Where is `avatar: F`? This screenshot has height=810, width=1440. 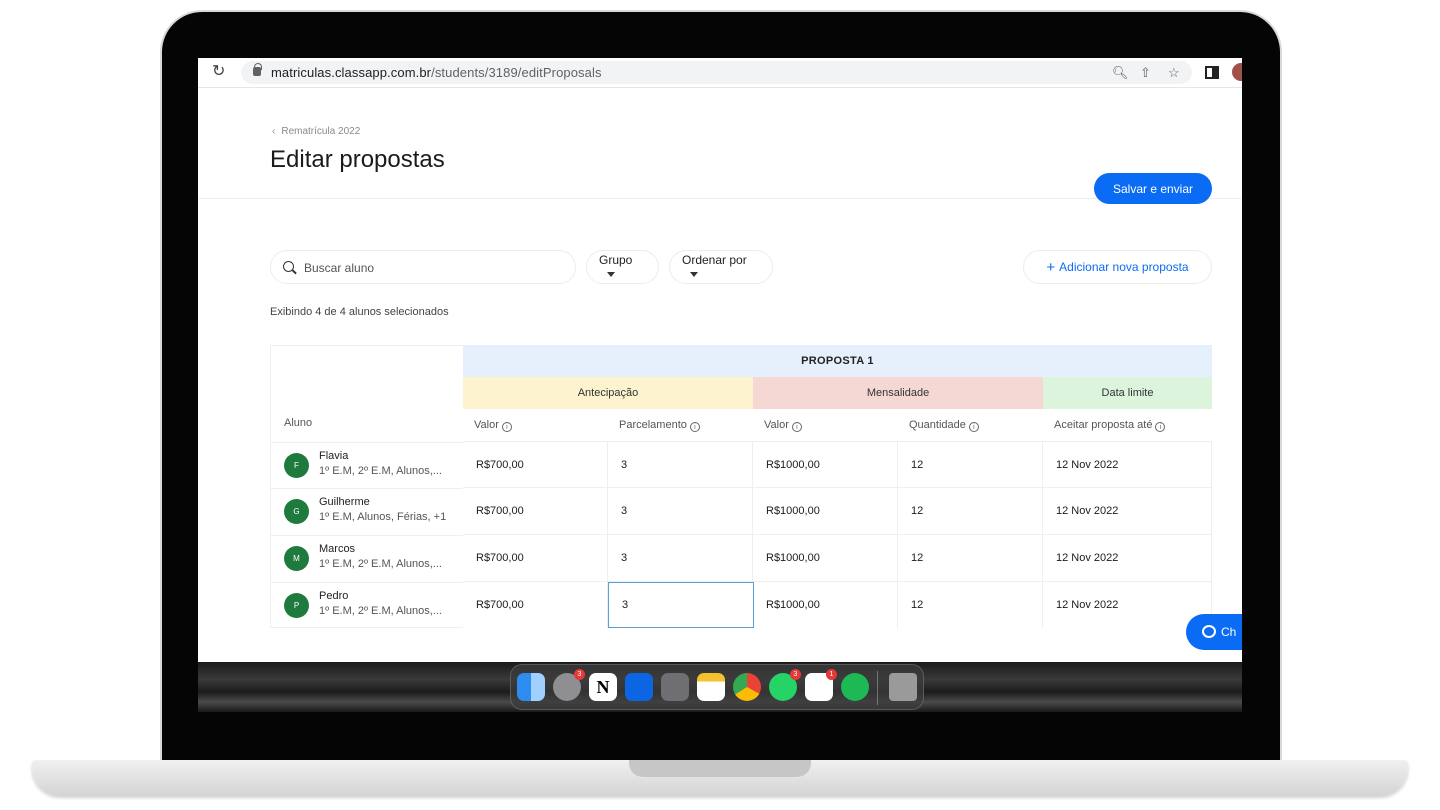 avatar: F is located at coordinates (296, 465).